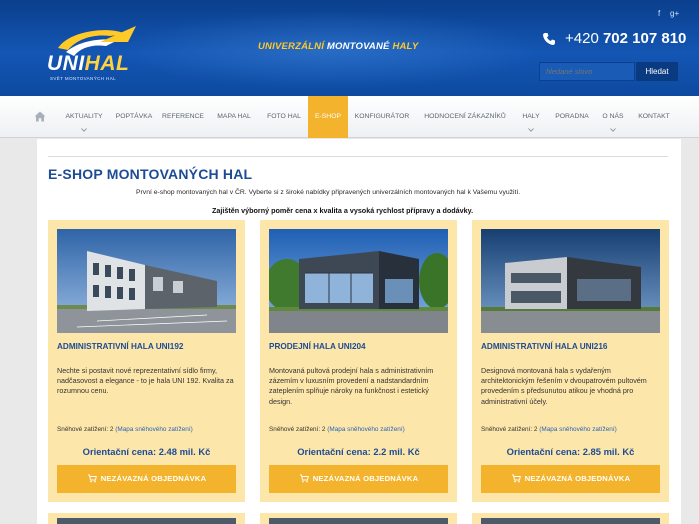 The width and height of the screenshot is (699, 524). I want to click on divider, so click(358, 156).